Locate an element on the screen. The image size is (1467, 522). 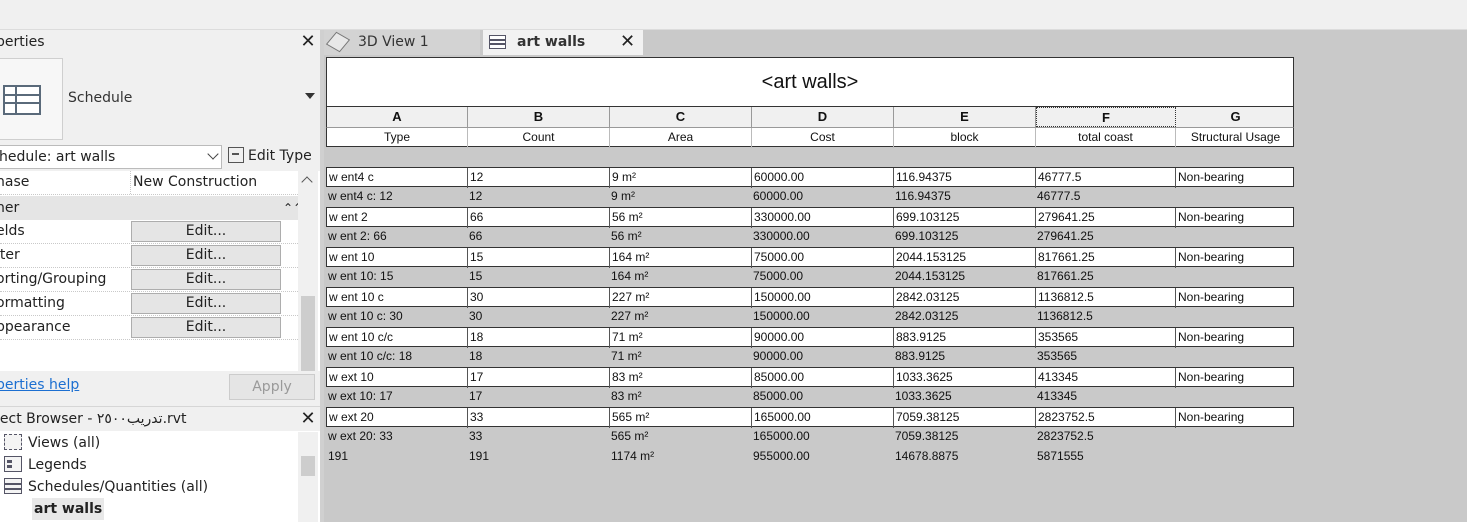
group-header-other: her ⌃⌃ is located at coordinates (151, 208).